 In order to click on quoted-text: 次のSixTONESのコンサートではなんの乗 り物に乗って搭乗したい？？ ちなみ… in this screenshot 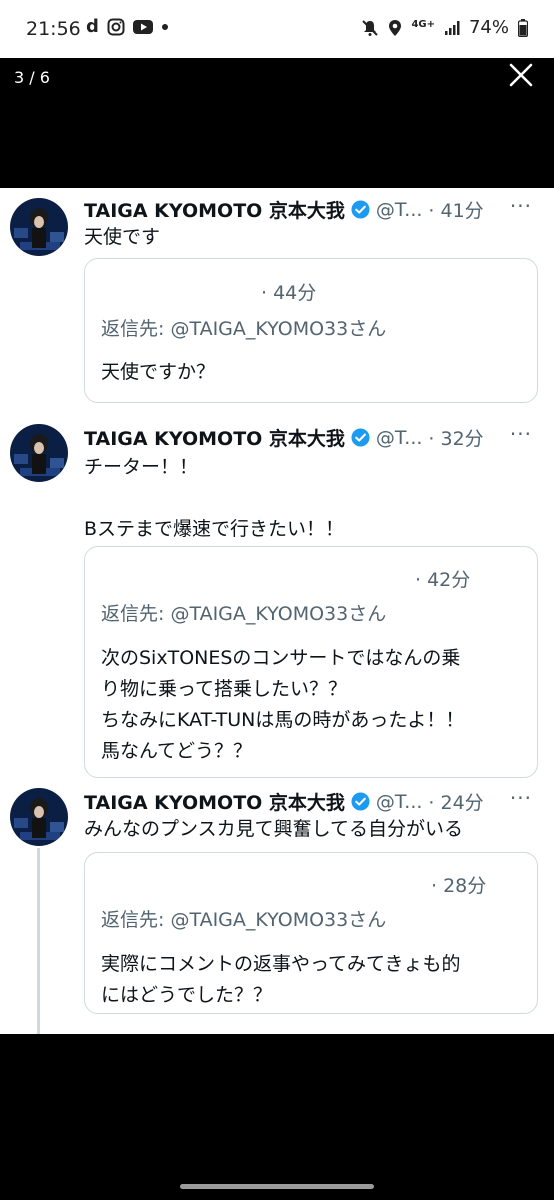, I will do `click(283, 704)`.